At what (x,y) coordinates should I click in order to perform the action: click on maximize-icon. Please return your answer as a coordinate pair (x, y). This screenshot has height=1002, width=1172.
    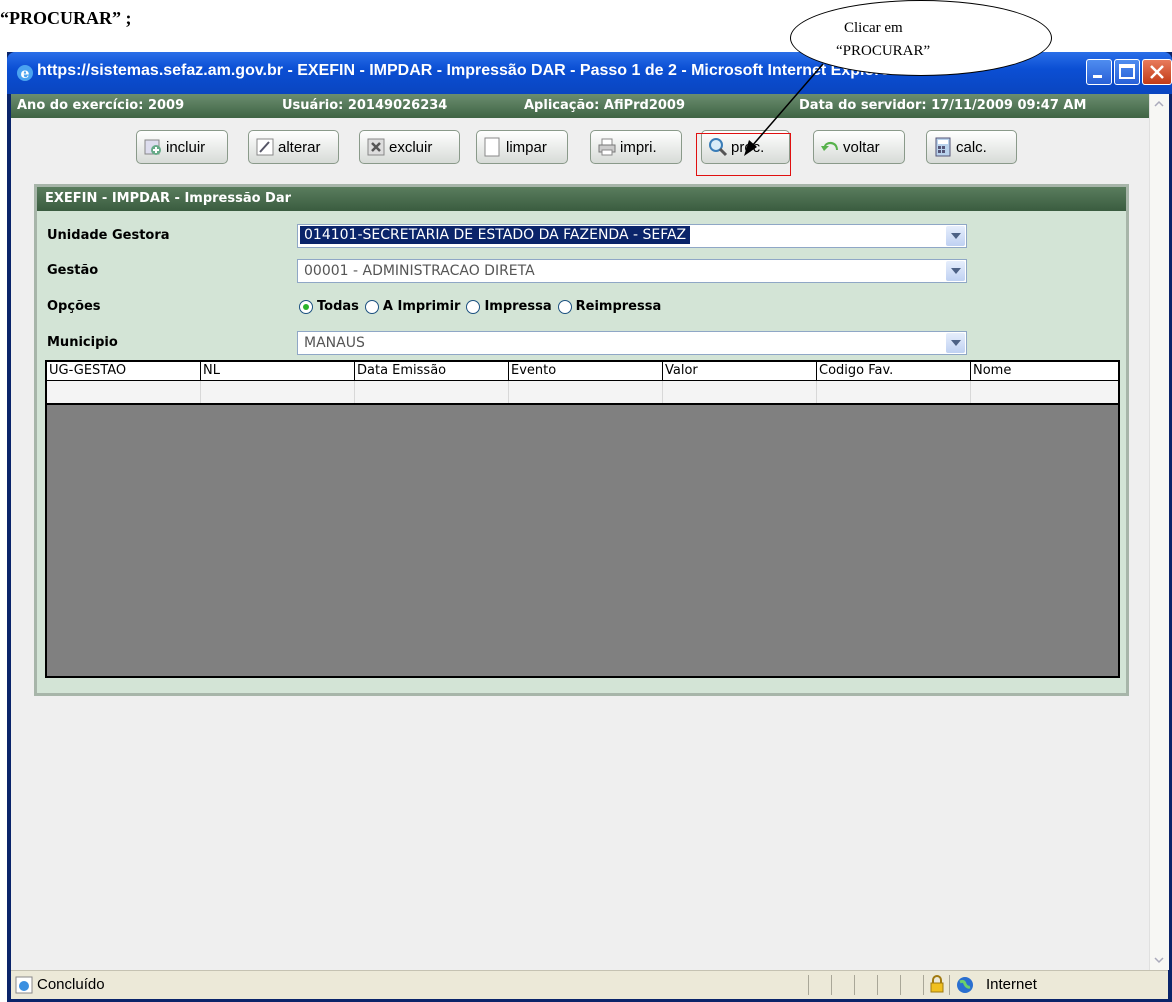
    Looking at the image, I should click on (1127, 71).